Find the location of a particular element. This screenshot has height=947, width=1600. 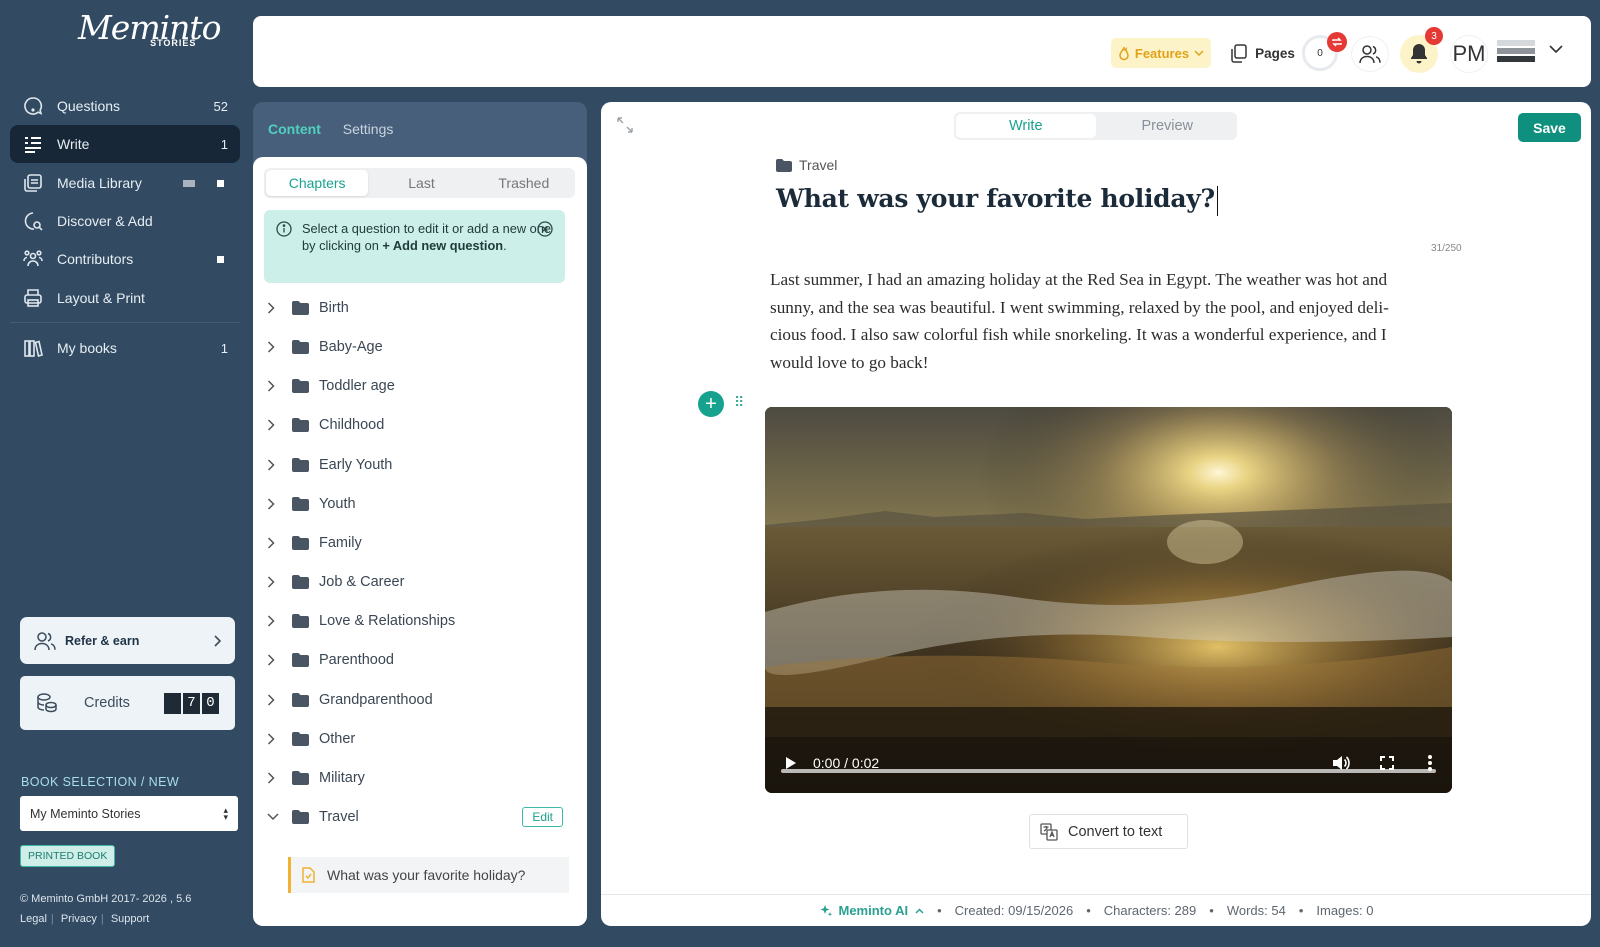

tab-content: Content is located at coordinates (294, 129).